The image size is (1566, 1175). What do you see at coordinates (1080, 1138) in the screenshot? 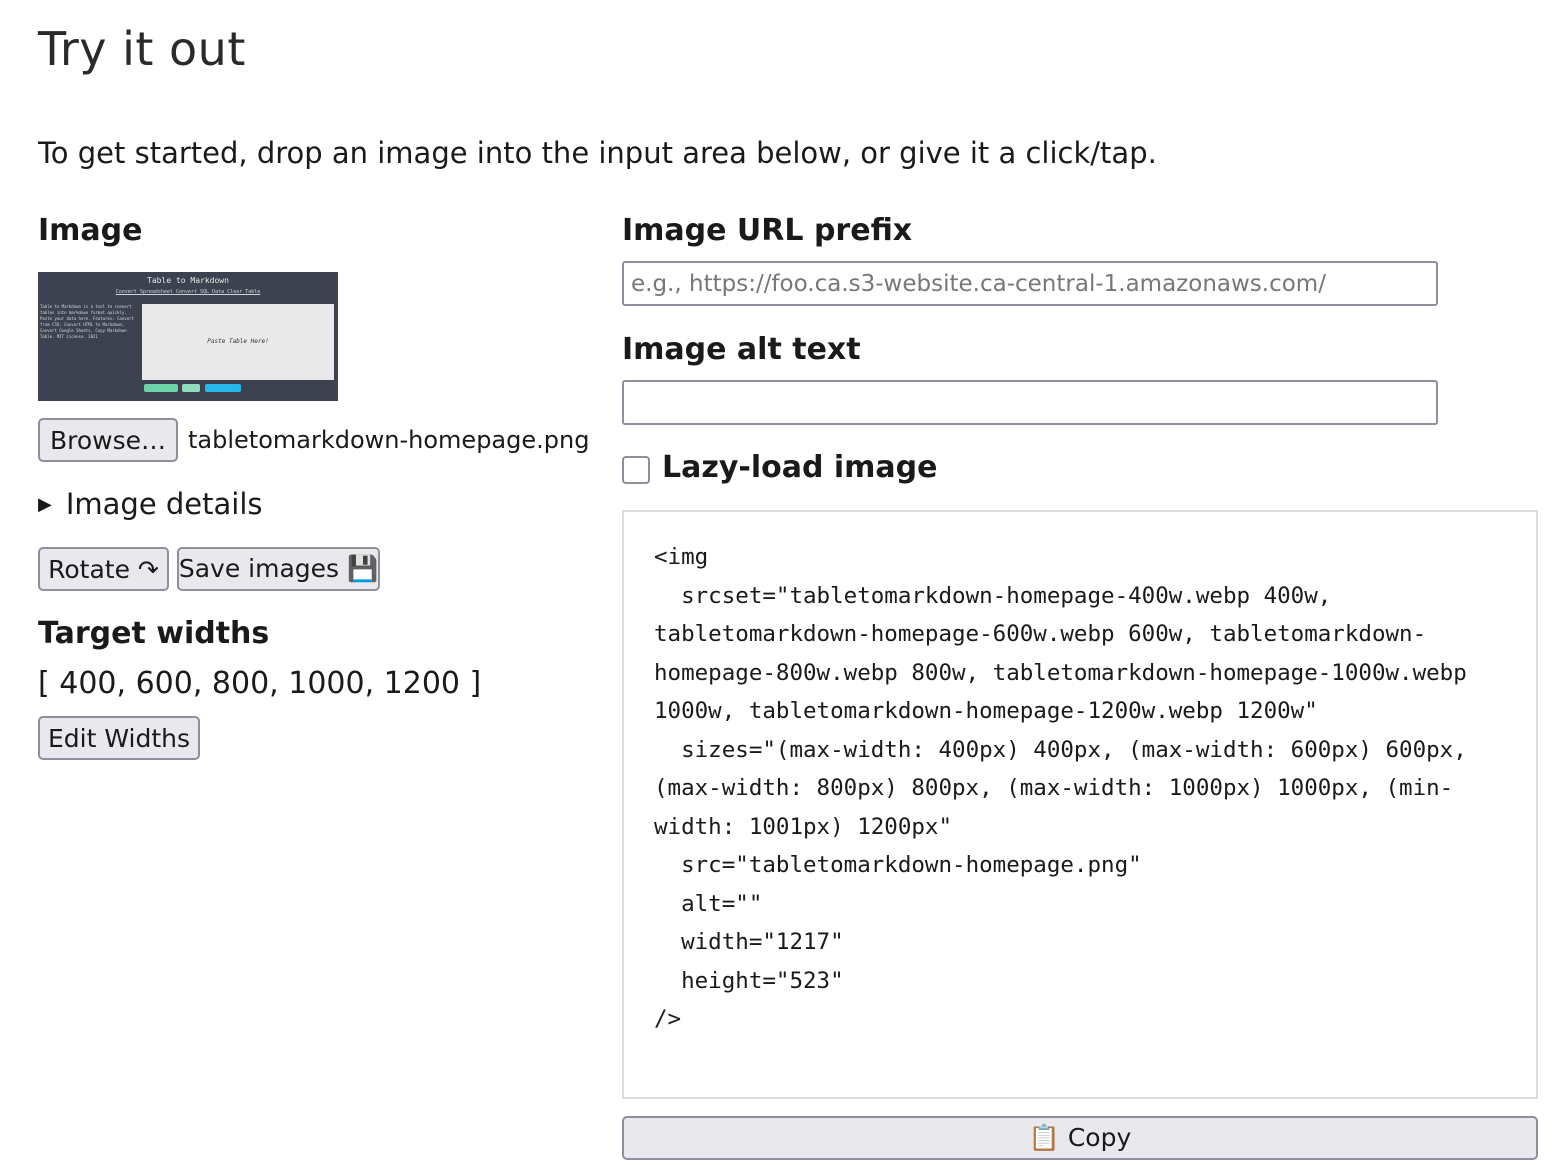
I see `copy-button: 📋 Copy` at bounding box center [1080, 1138].